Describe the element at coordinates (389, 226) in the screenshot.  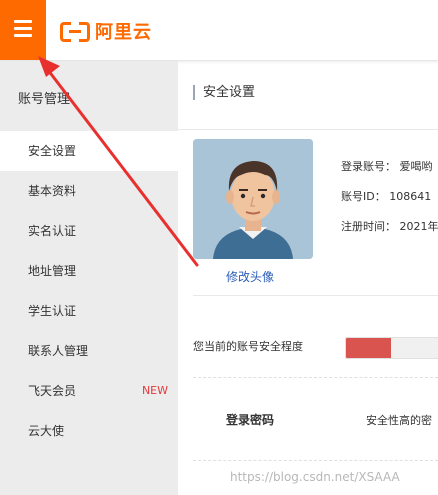
I see `register-time-text: 注册时间： 2021年` at that location.